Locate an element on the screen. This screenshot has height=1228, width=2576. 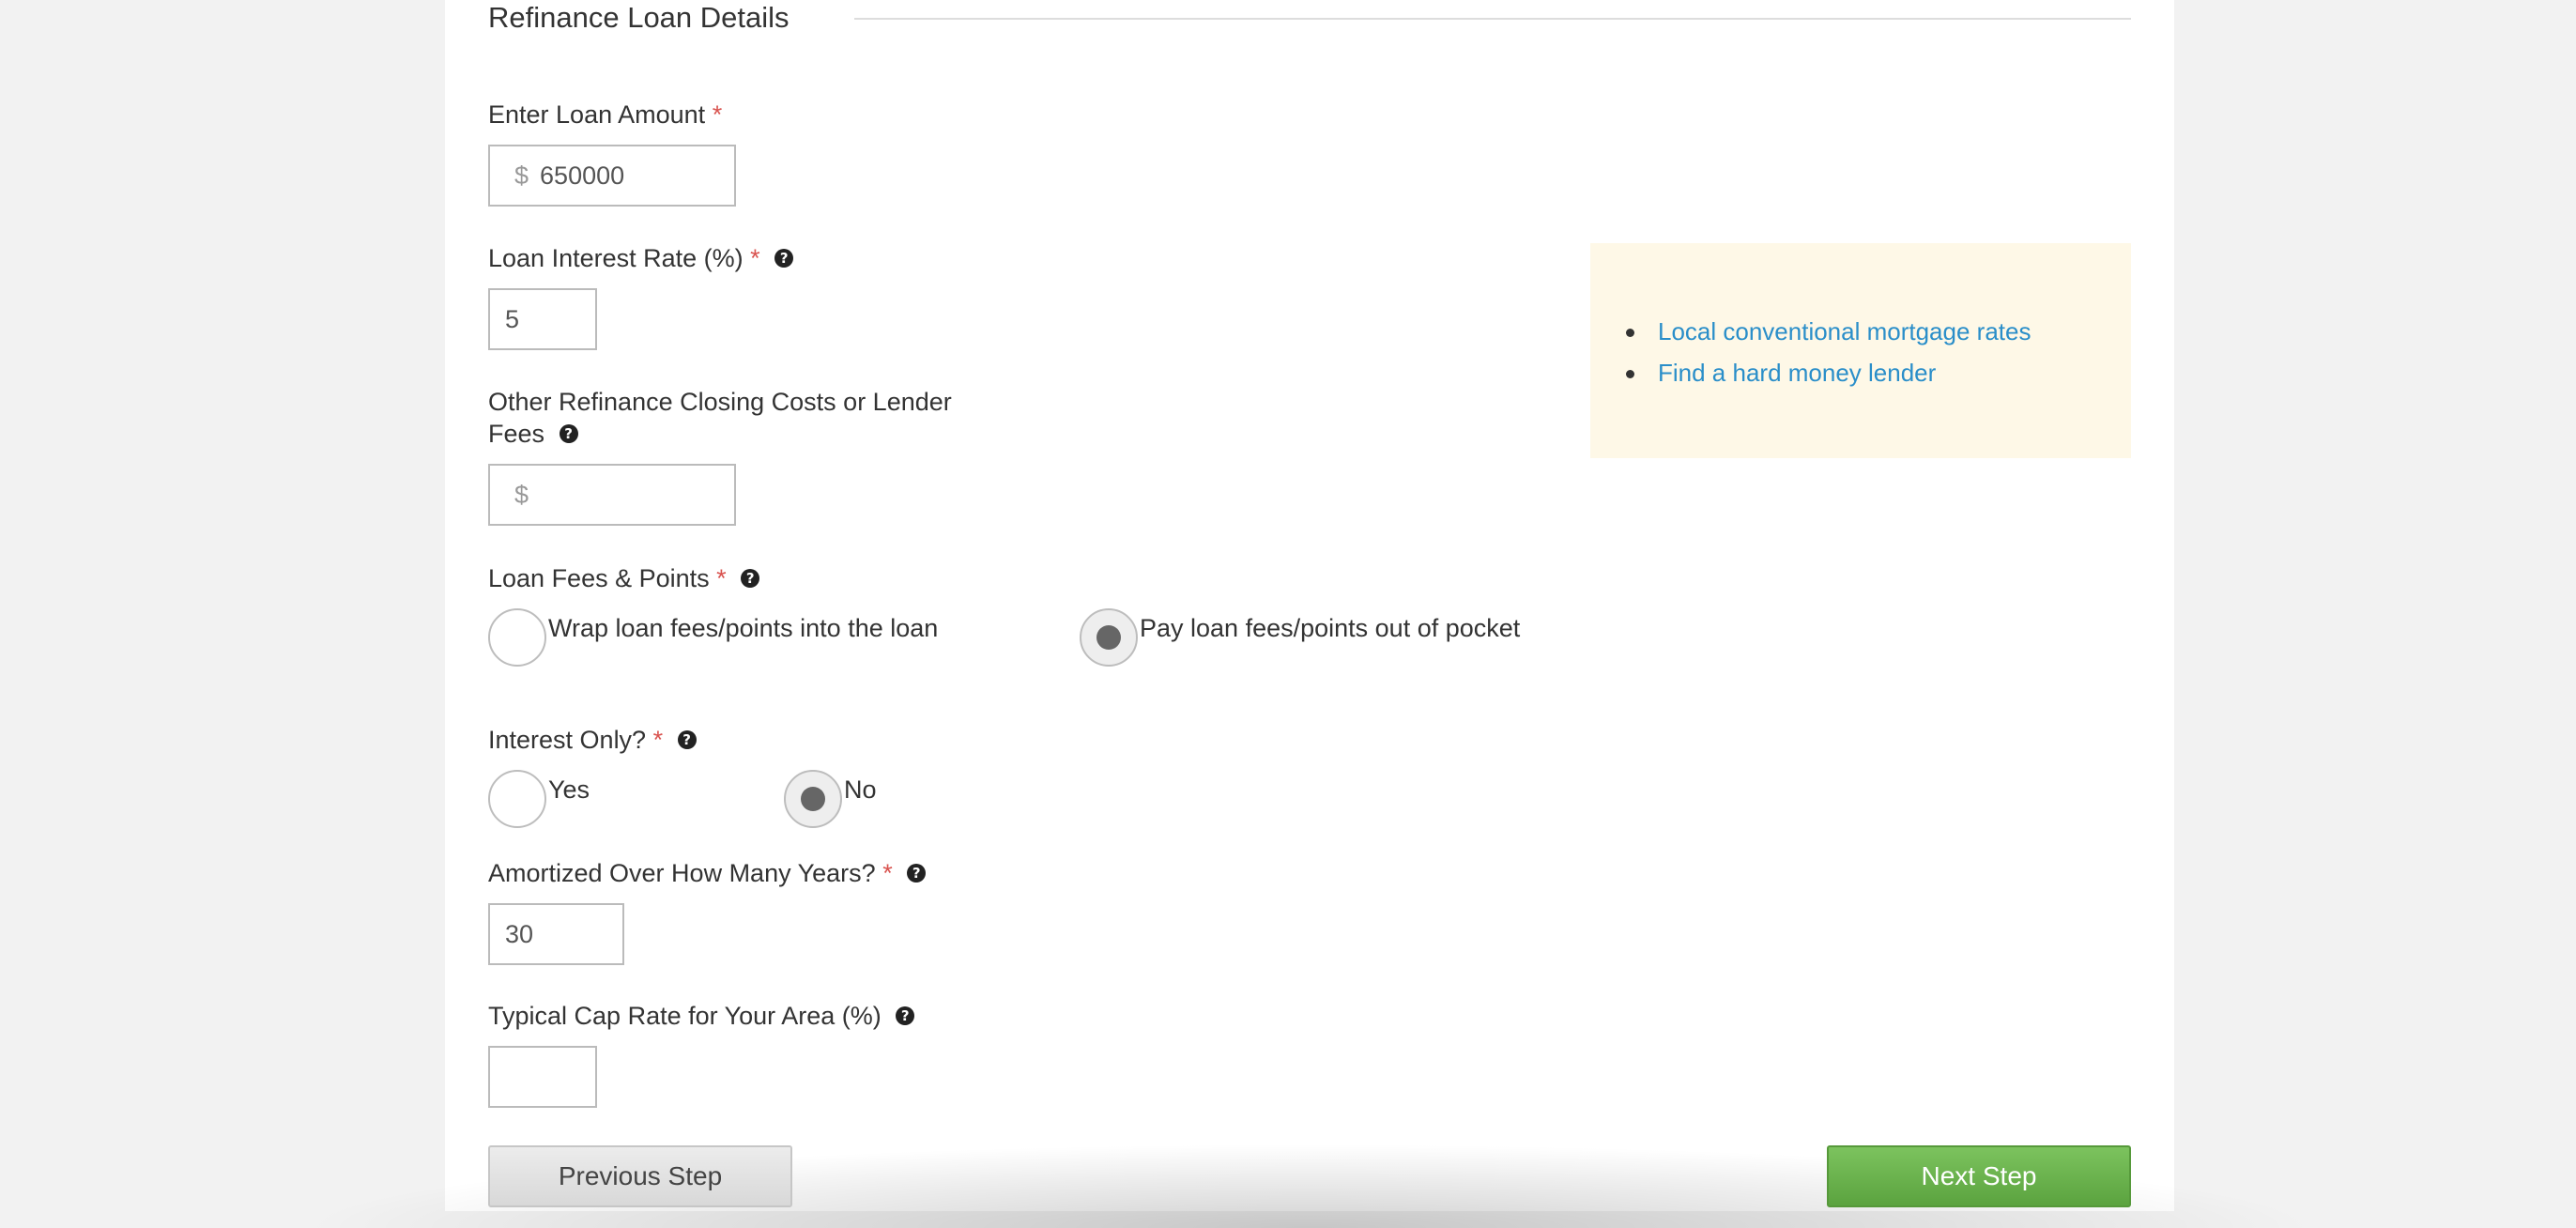
amortized-years-label-text: Amortized Over How Many Years? is located at coordinates (682, 873).